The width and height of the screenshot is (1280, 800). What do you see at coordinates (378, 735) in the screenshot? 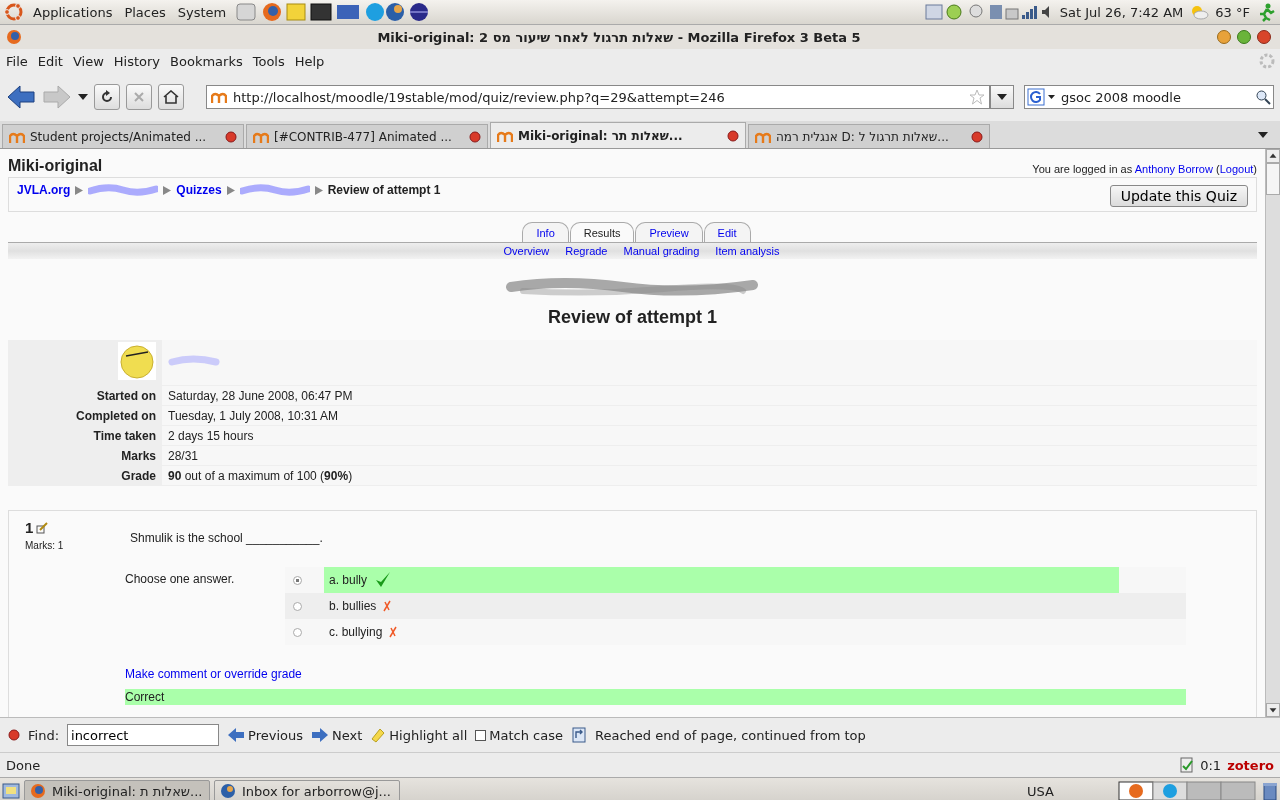
I see `highlighter-icon` at bounding box center [378, 735].